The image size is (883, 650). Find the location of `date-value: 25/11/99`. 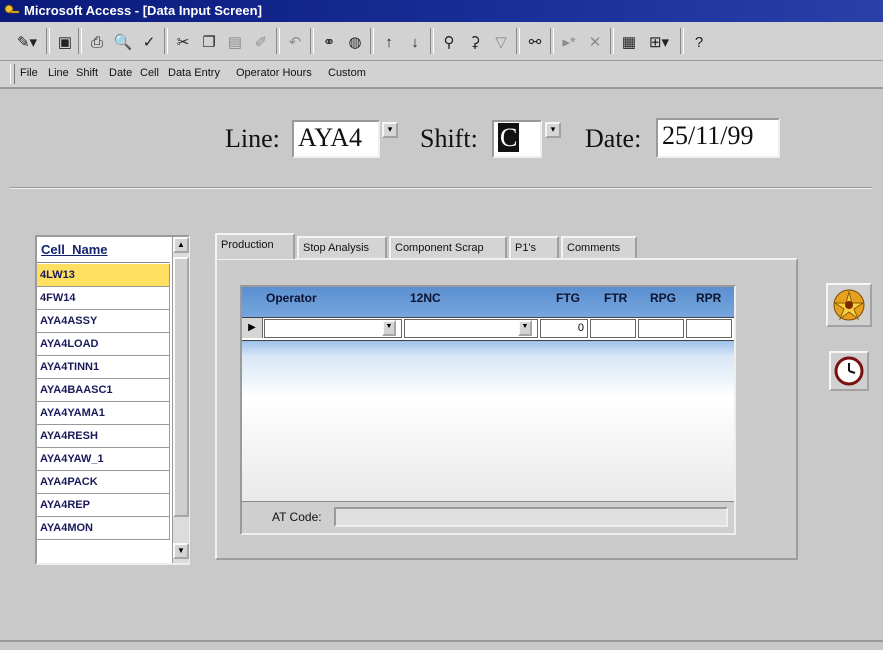

date-value: 25/11/99 is located at coordinates (708, 135).